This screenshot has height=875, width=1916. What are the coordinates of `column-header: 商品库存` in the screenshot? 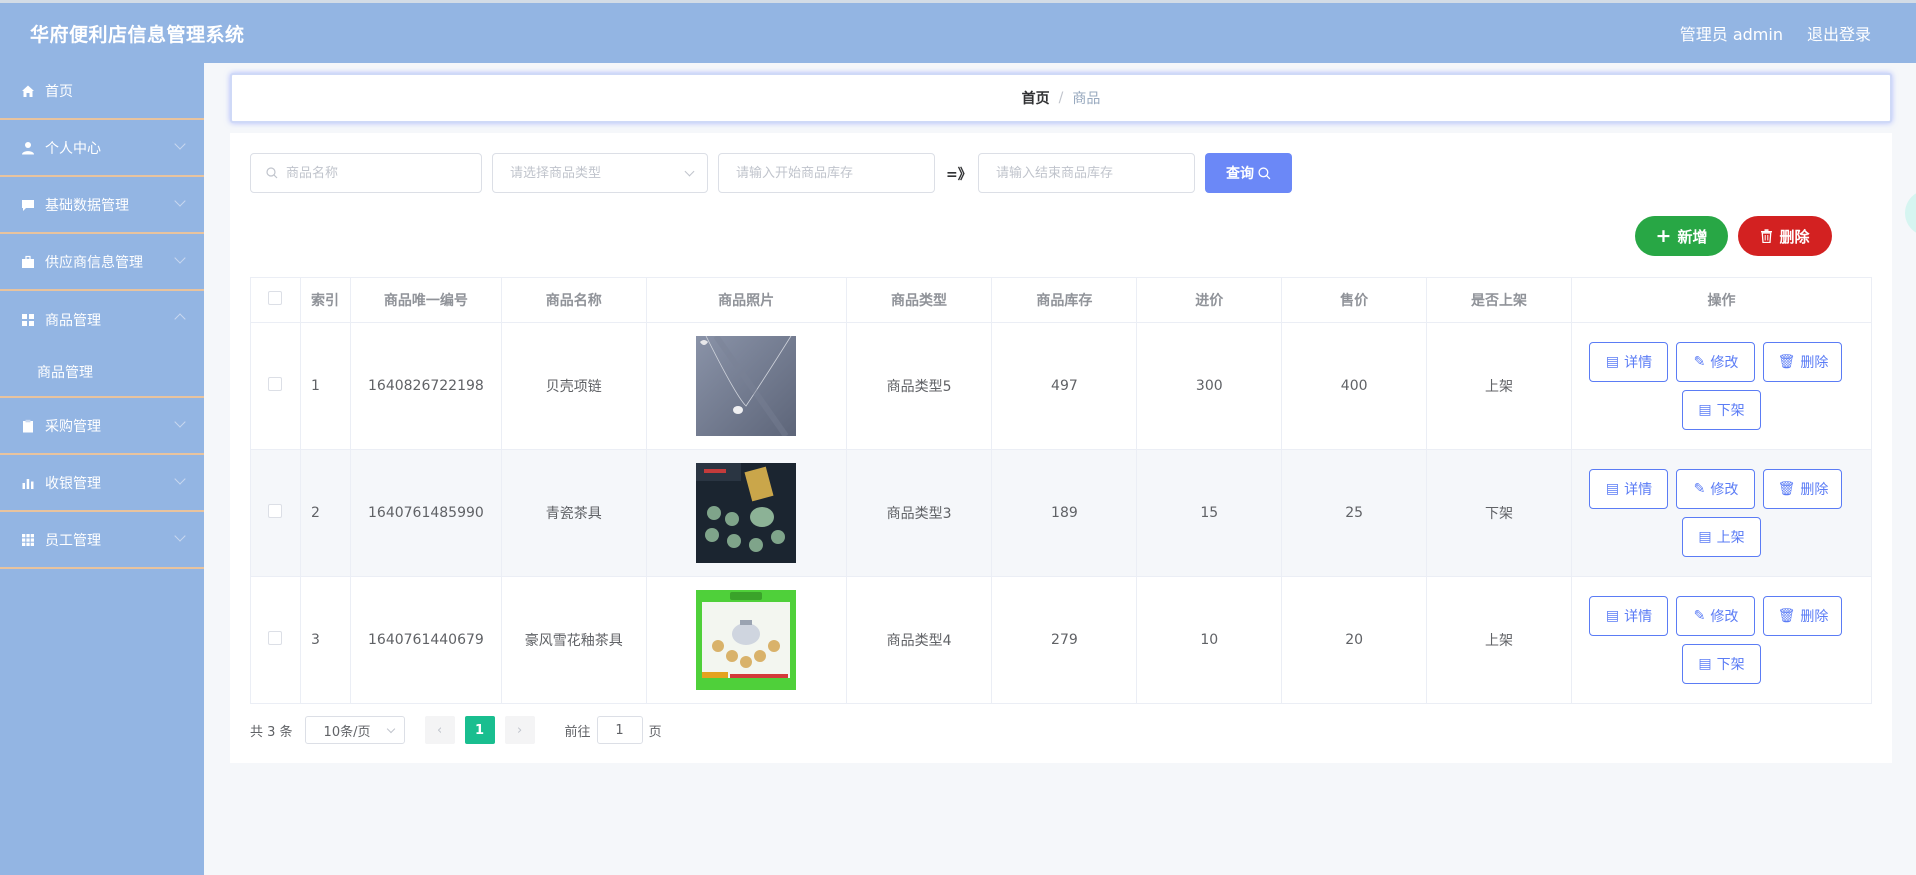 It's located at (1064, 300).